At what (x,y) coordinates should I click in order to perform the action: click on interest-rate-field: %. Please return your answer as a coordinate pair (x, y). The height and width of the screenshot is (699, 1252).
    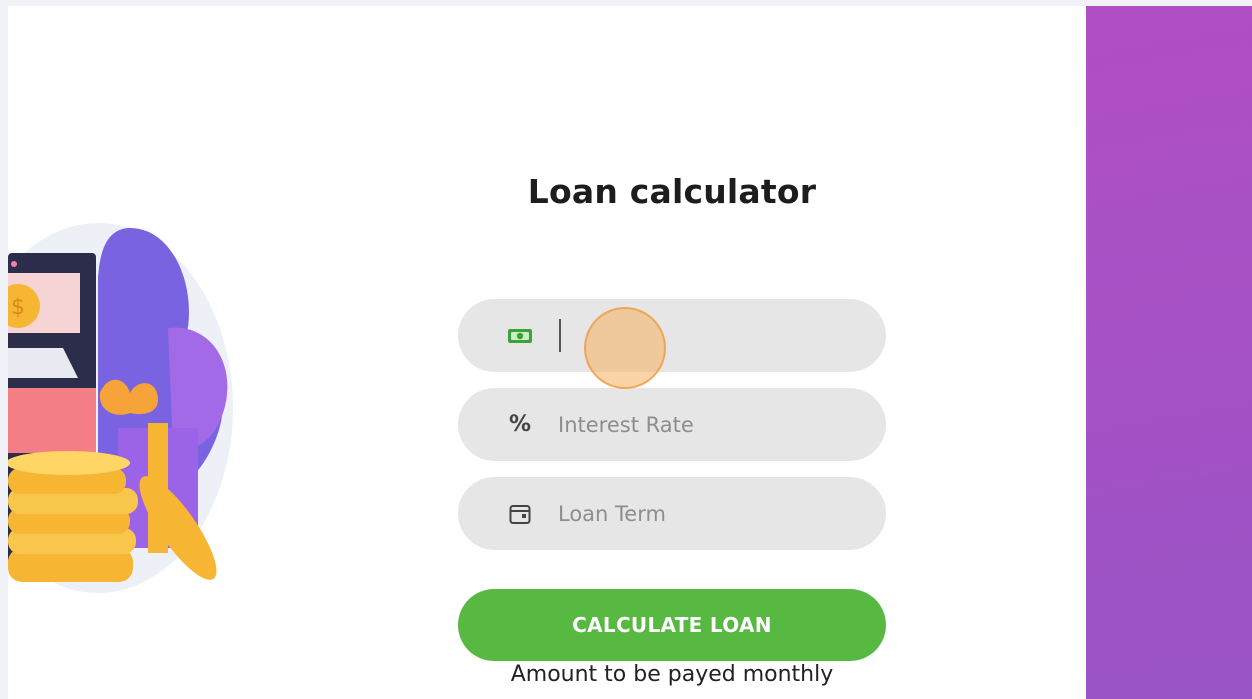
    Looking at the image, I should click on (672, 424).